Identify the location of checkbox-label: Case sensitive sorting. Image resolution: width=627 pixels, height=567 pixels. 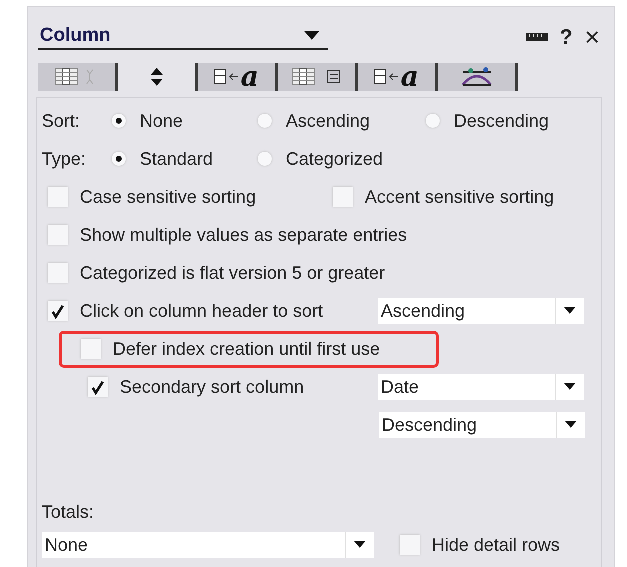
(168, 197).